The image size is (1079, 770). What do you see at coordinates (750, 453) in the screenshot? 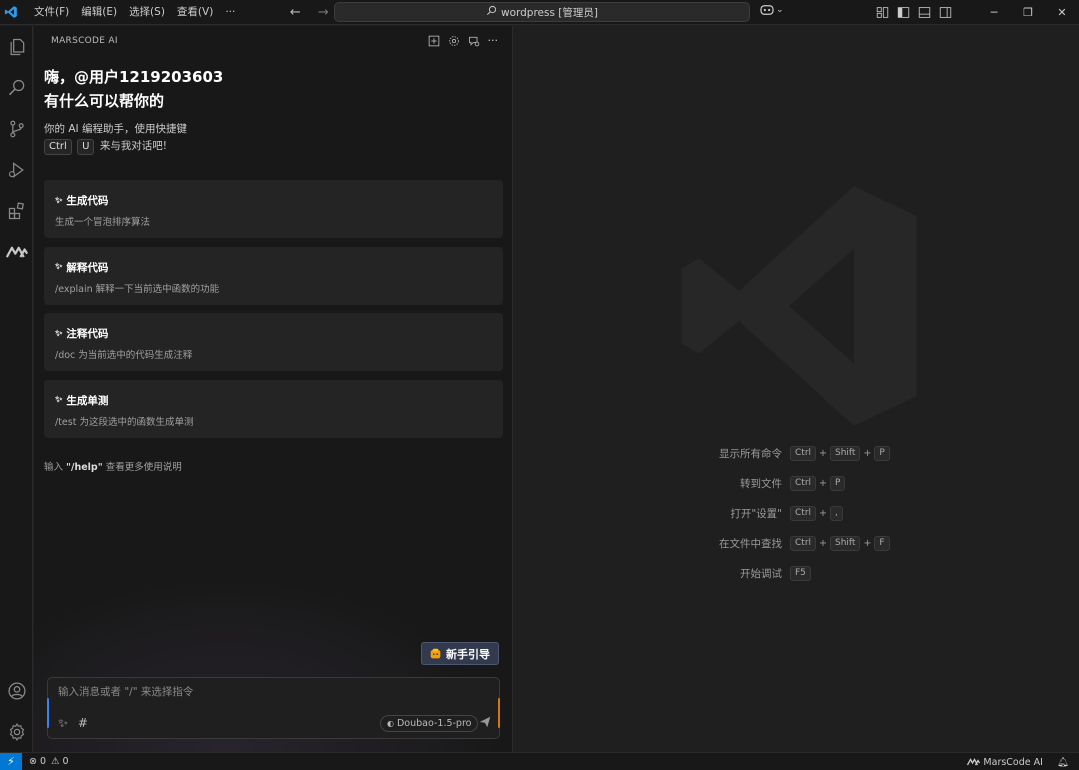
I see `shortcut-label: 显示所有命令` at bounding box center [750, 453].